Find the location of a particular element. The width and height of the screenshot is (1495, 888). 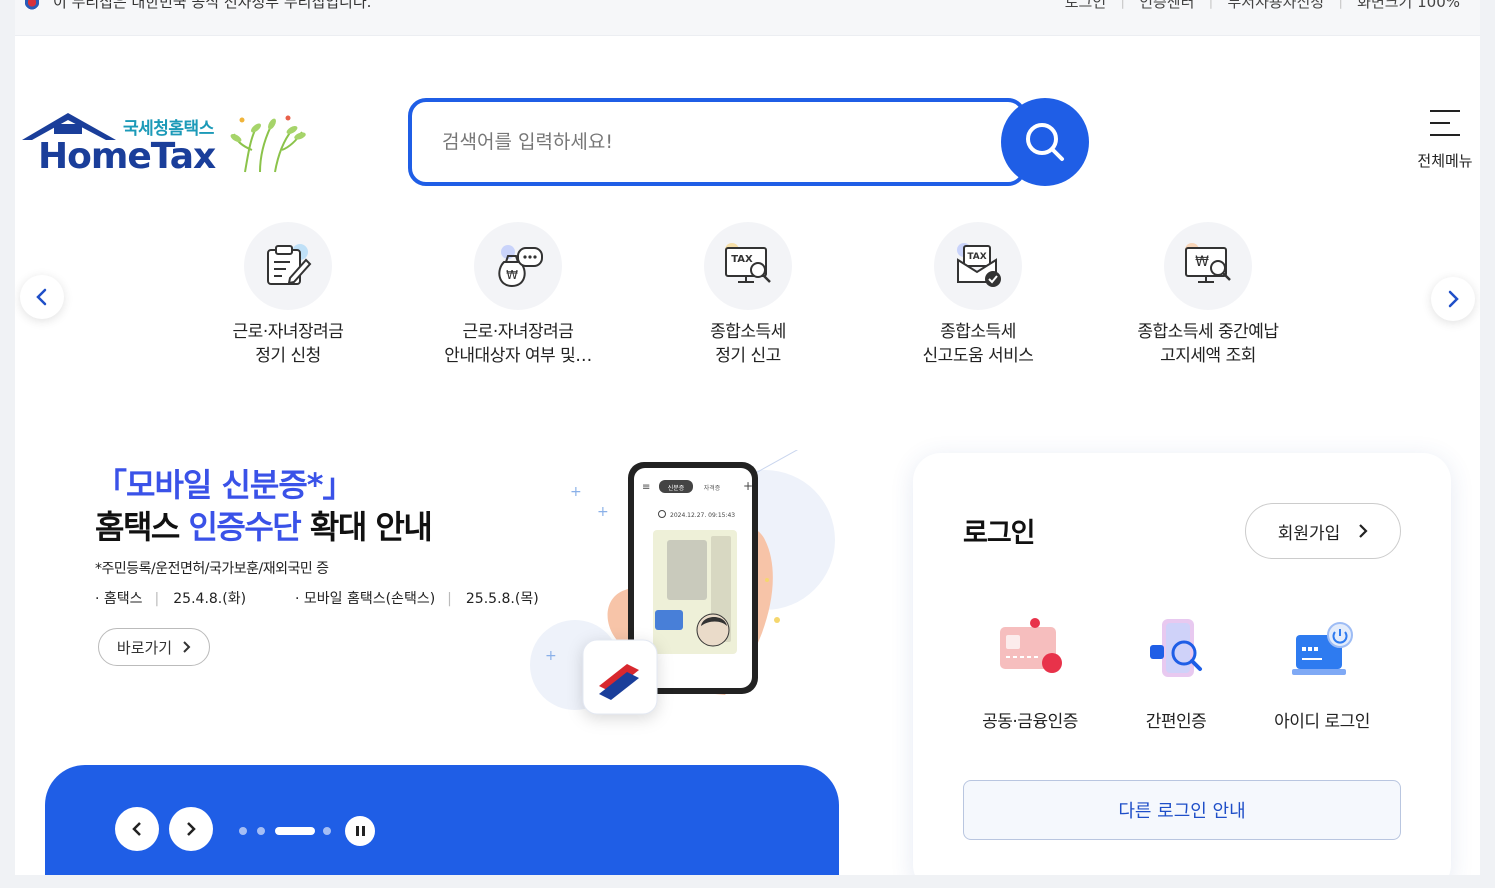

tax-monitor-search-icon: TAX is located at coordinates (748, 266).